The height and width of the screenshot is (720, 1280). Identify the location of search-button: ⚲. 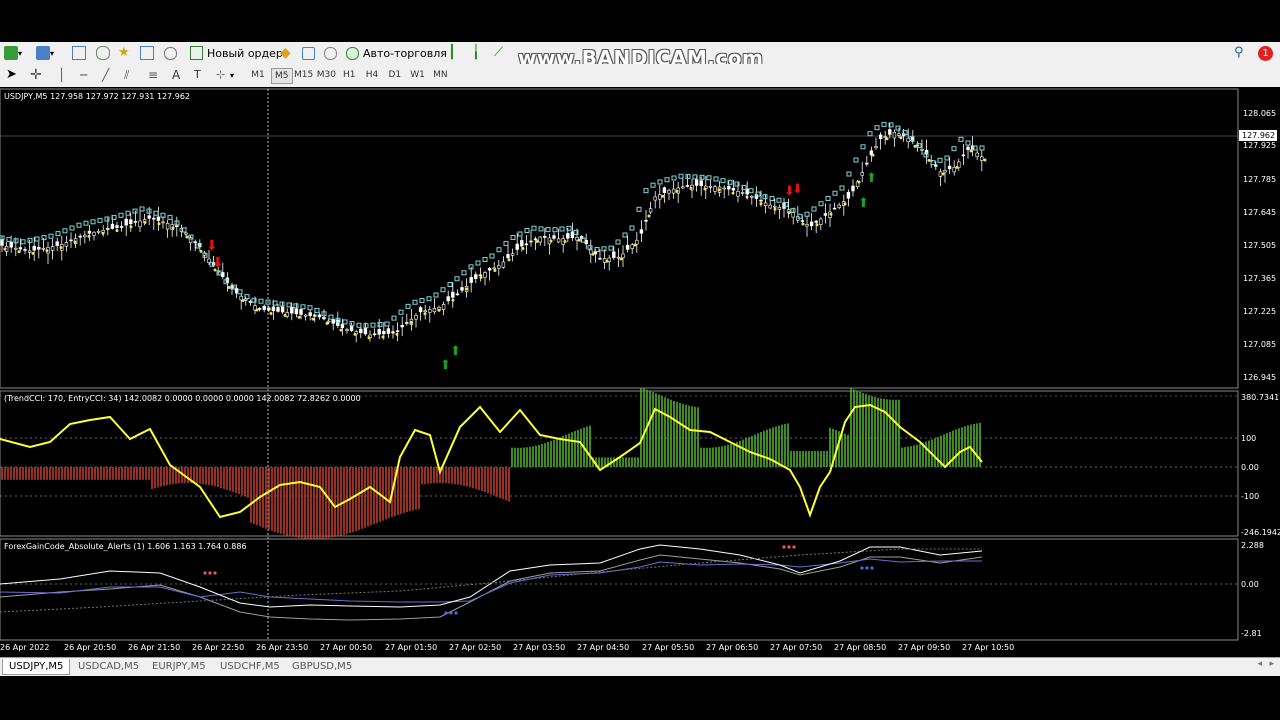
(1241, 53).